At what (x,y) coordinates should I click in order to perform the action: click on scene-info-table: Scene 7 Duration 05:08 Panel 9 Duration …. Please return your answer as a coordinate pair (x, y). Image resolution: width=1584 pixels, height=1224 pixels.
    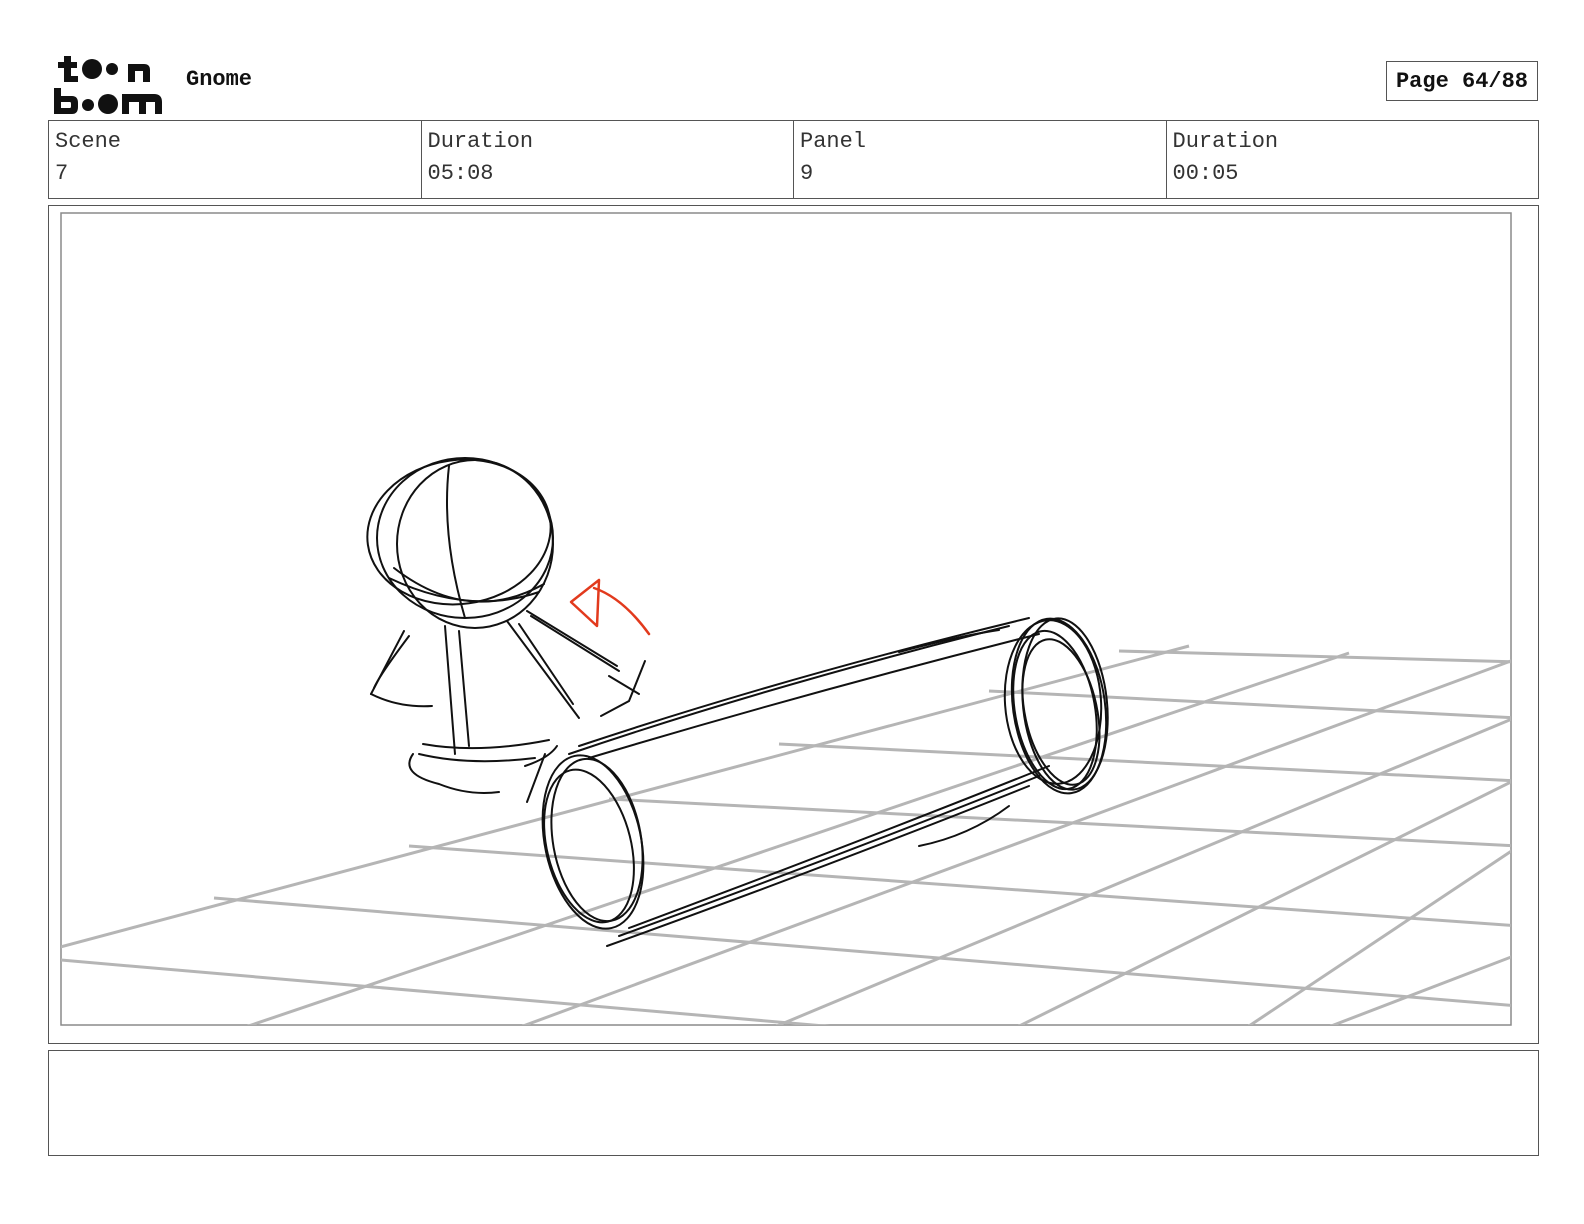
    Looking at the image, I should click on (793, 159).